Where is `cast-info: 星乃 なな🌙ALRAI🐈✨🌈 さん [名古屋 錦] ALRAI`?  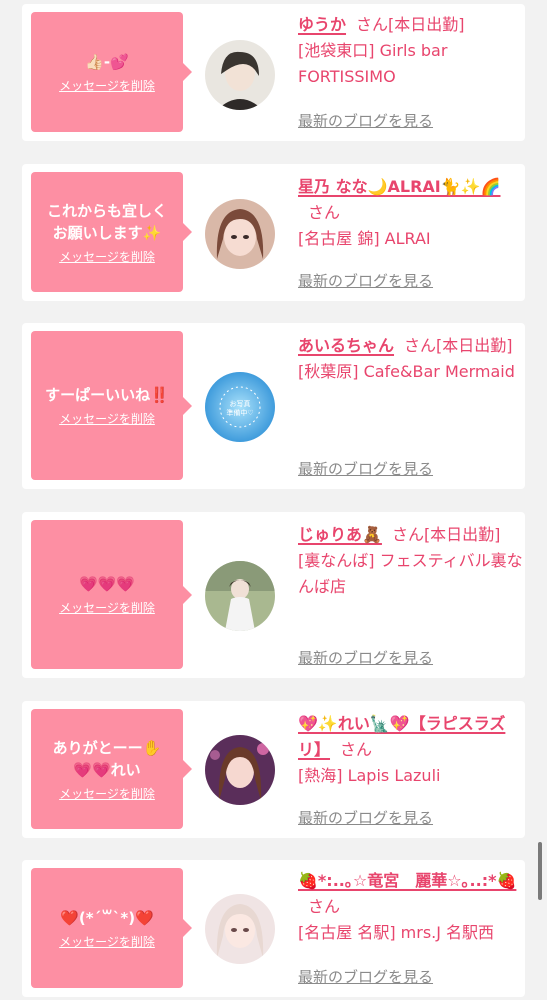
cast-info: 星乃 なな🌙ALRAI🐈✨🌈 さん [名古屋 錦] ALRAI is located at coordinates (411, 213).